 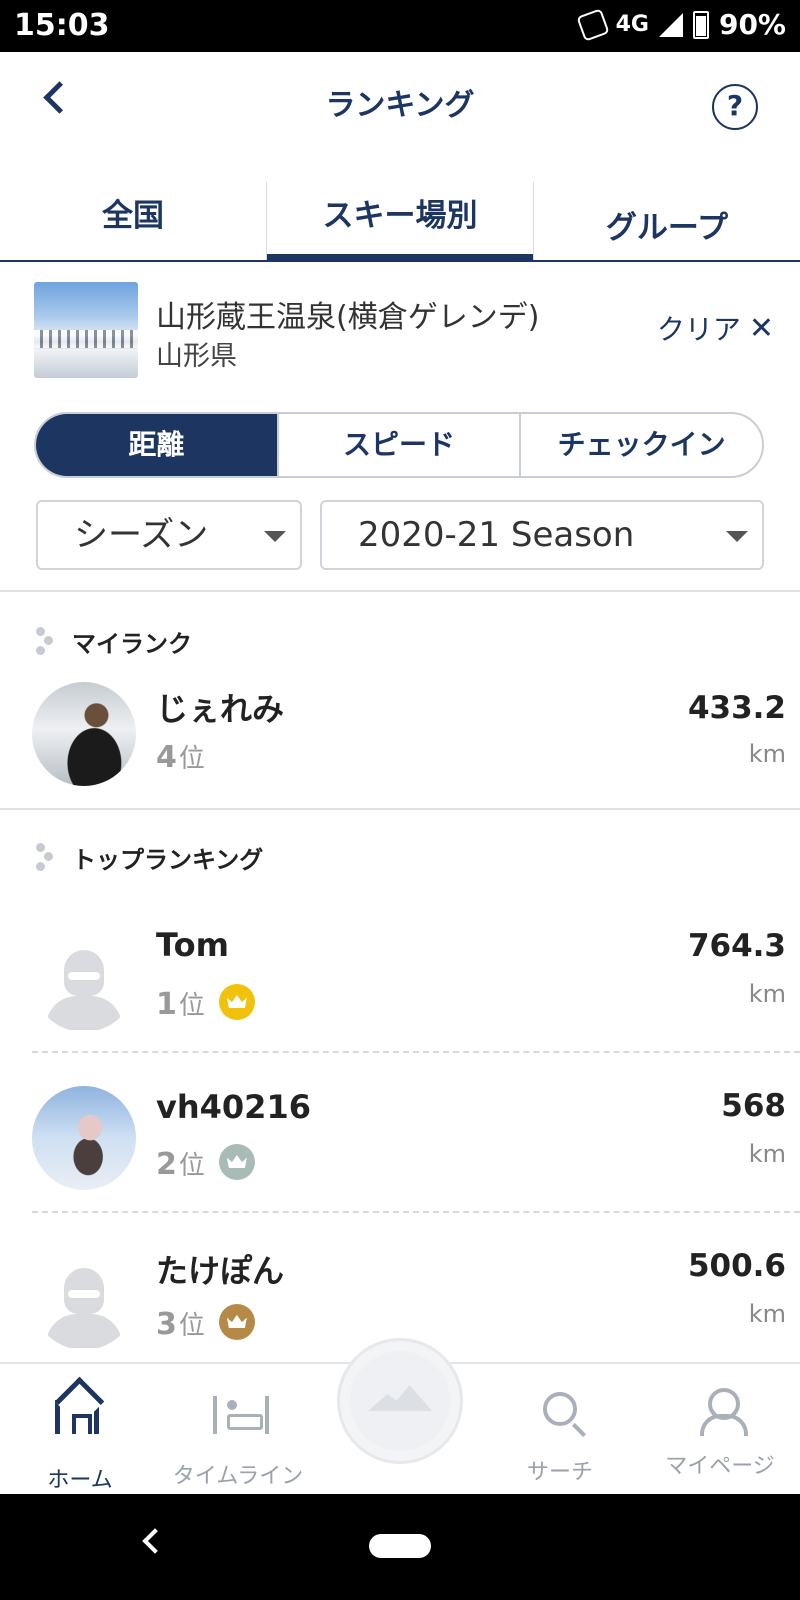 What do you see at coordinates (220, 1271) in the screenshot?
I see `user-name: たけぽん` at bounding box center [220, 1271].